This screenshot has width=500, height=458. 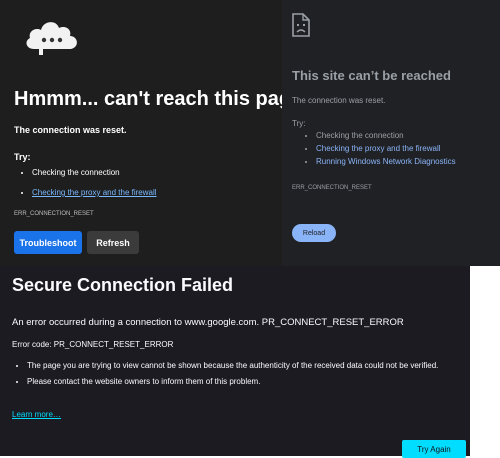 I want to click on suggestion-item: Running Windows Network Diagnostics, so click(x=386, y=161).